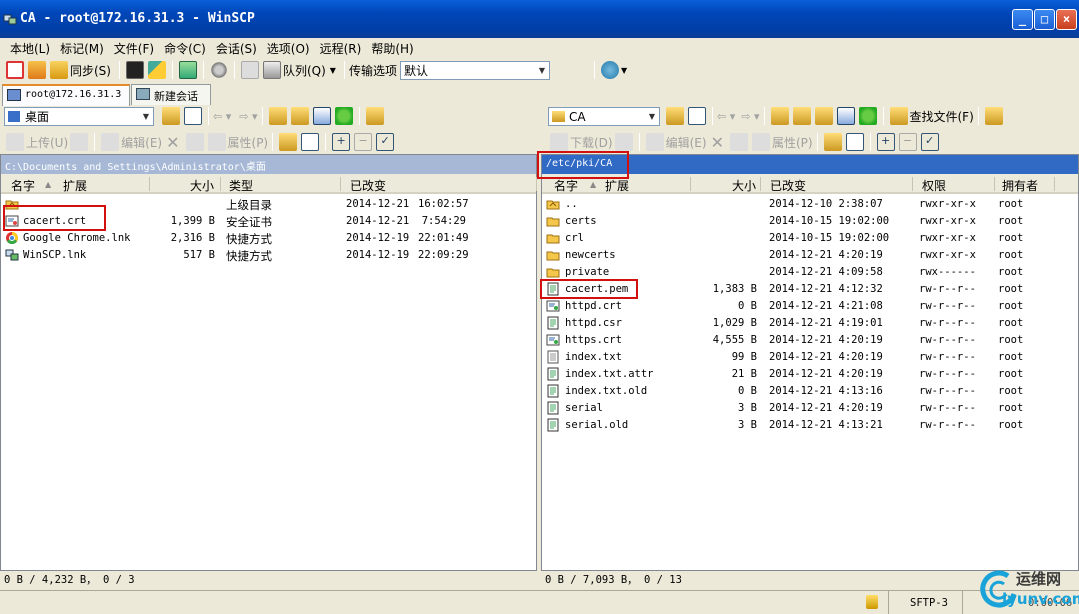 This screenshot has height=614, width=1079. Describe the element at coordinates (15, 70) in the screenshot. I see `new-window-icon` at that location.